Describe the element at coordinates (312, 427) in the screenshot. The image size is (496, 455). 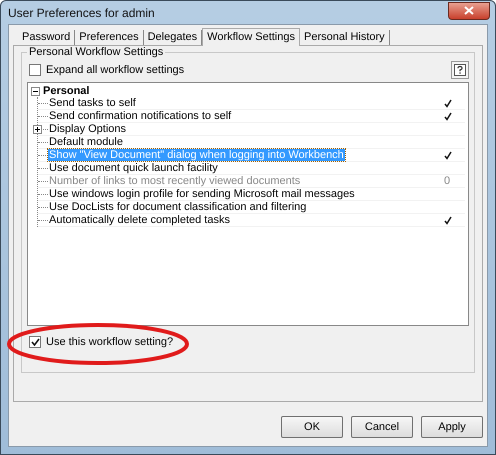
I see `dialog-button: OK` at that location.